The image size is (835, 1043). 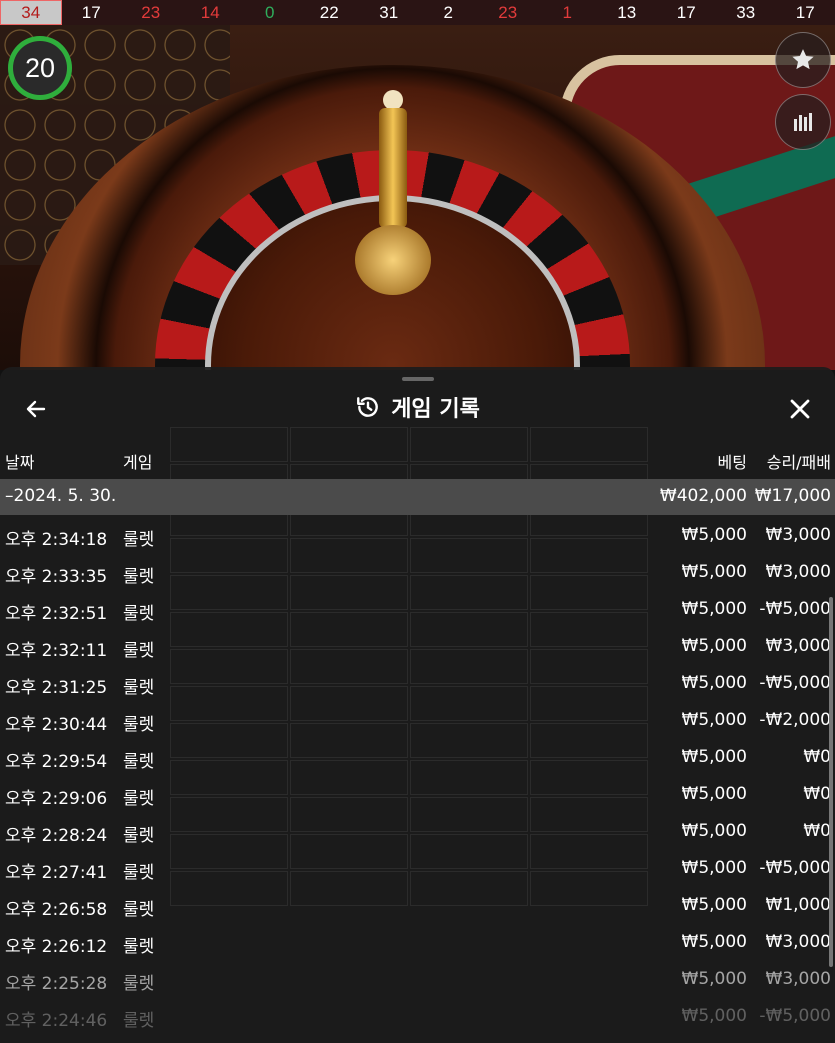 I want to click on history-row: 오후 2:26:12 룰렛 ₩5,000 ₩3,000, so click(x=417, y=942).